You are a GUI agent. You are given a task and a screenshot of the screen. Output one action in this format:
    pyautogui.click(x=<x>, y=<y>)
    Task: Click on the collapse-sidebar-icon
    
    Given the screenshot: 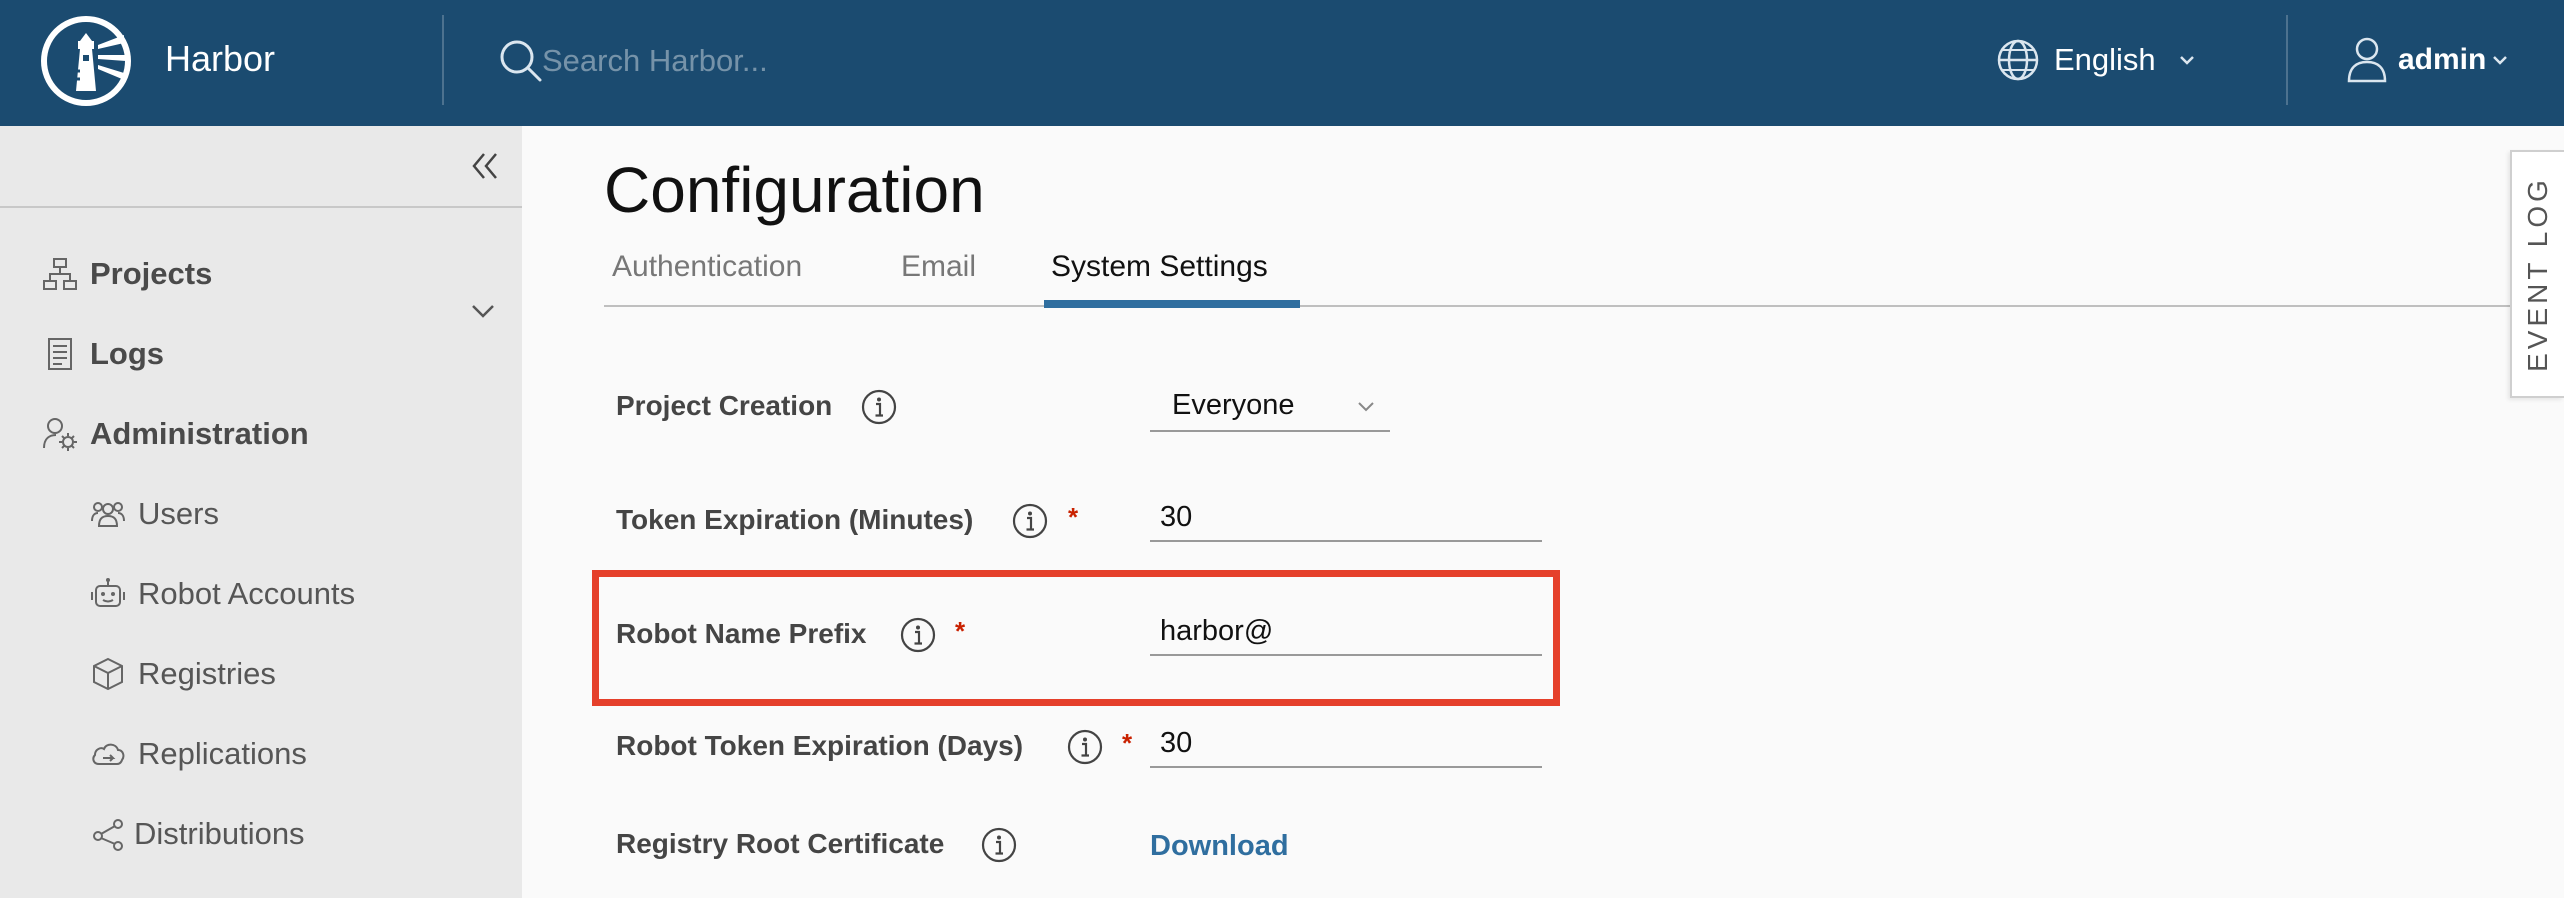 What is the action you would take?
    pyautogui.click(x=484, y=166)
    